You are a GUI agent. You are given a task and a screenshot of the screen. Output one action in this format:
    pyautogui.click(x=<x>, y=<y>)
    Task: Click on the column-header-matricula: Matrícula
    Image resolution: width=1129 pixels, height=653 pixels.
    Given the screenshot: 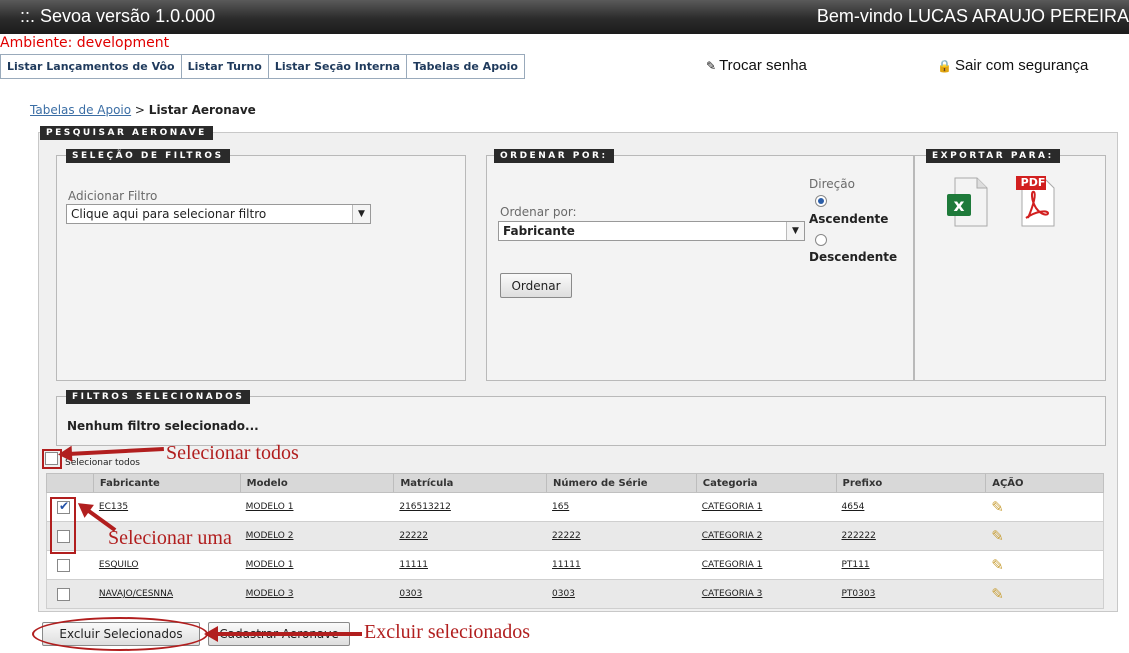 What is the action you would take?
    pyautogui.click(x=469, y=483)
    